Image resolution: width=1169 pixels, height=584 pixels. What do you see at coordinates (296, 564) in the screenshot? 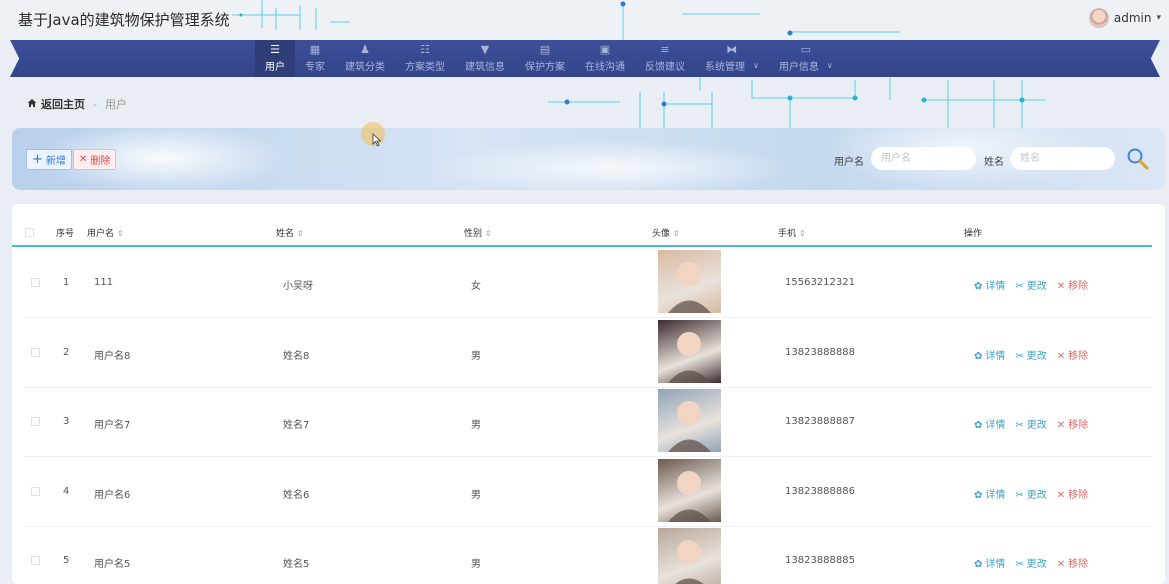
I see `row-name: 姓名5` at bounding box center [296, 564].